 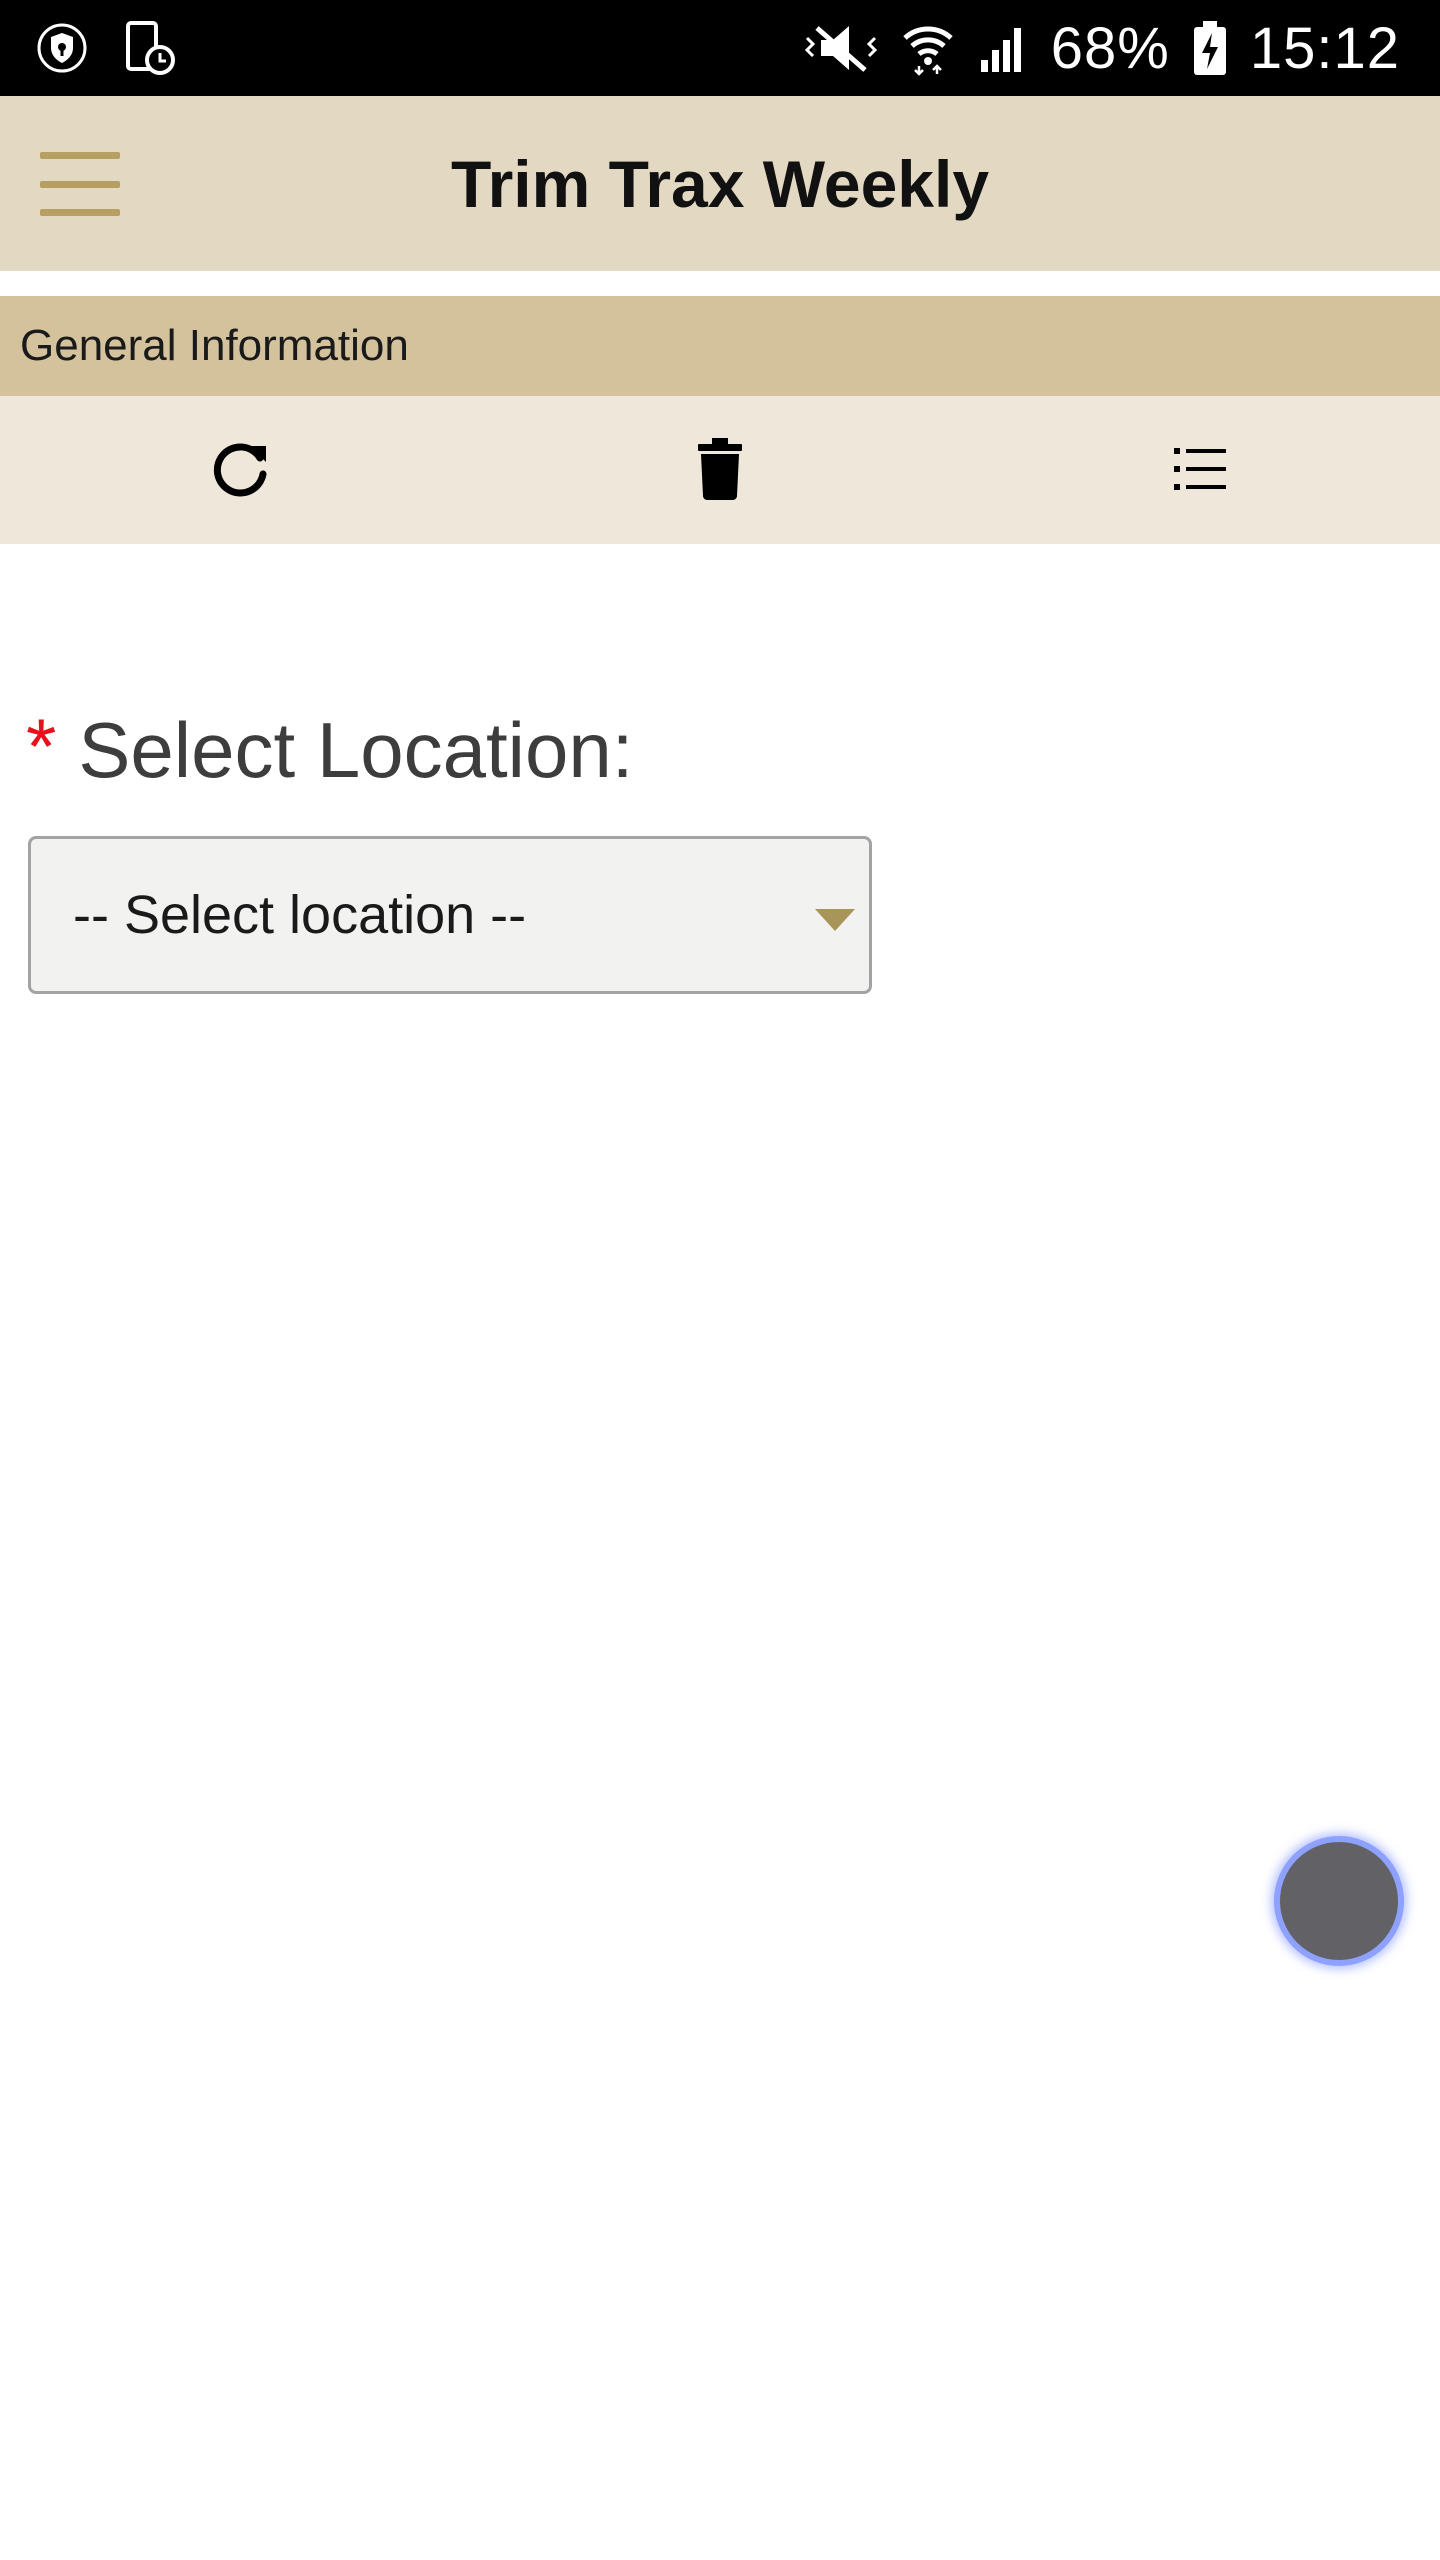 I want to click on status-left-icons, so click(x=106, y=48).